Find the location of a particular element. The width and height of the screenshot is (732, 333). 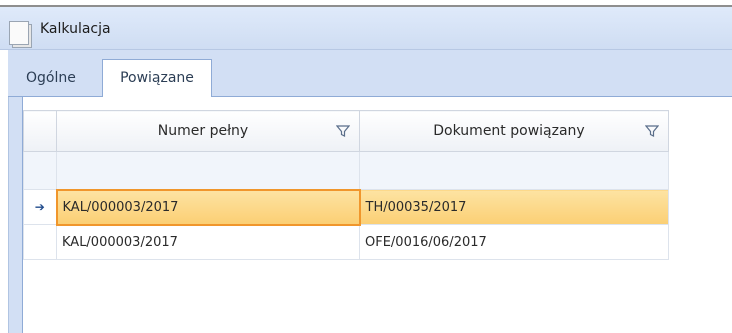

current-row-arrow-icon: ➔ is located at coordinates (40, 207).